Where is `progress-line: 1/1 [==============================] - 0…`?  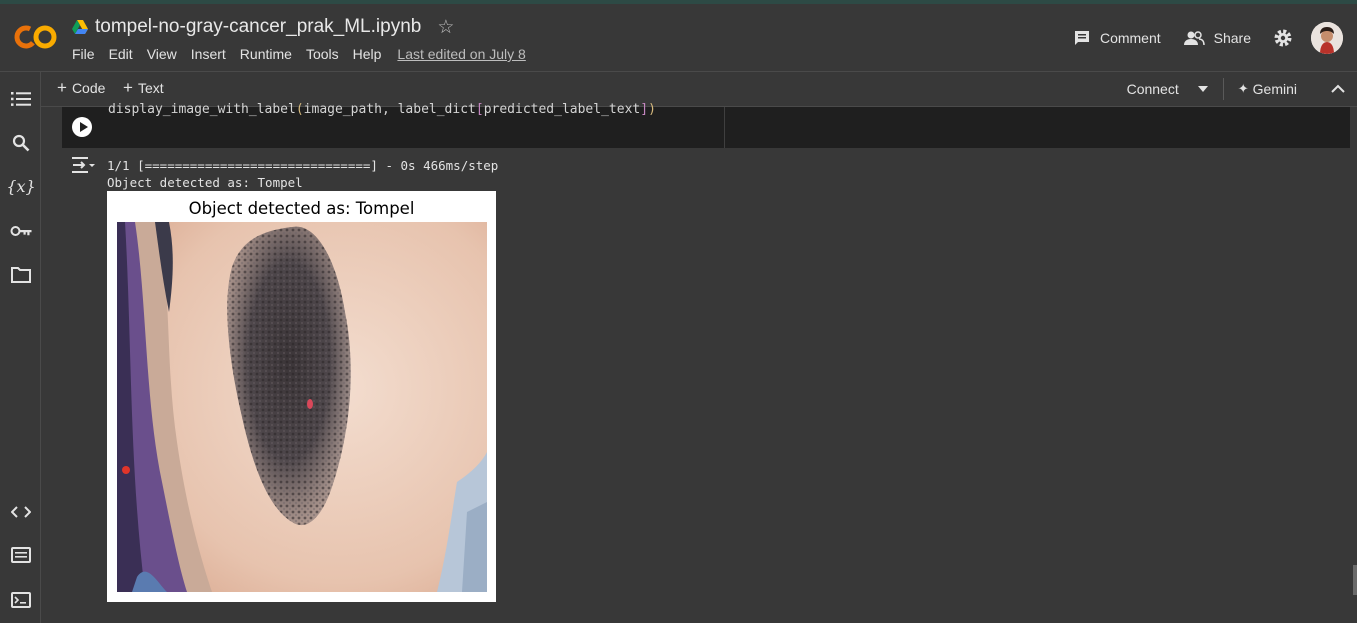
progress-line: 1/1 [==============================] - 0… is located at coordinates (303, 165).